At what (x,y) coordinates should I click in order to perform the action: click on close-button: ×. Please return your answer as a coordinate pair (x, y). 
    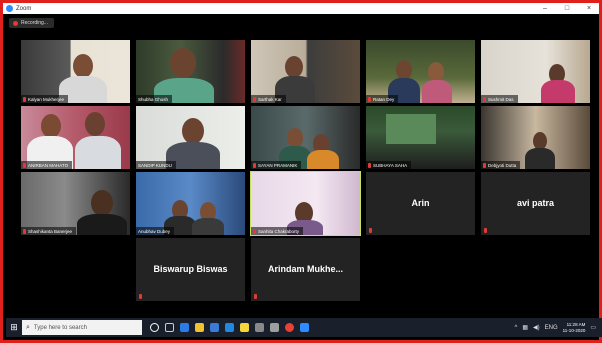
    Looking at the image, I should click on (589, 8).